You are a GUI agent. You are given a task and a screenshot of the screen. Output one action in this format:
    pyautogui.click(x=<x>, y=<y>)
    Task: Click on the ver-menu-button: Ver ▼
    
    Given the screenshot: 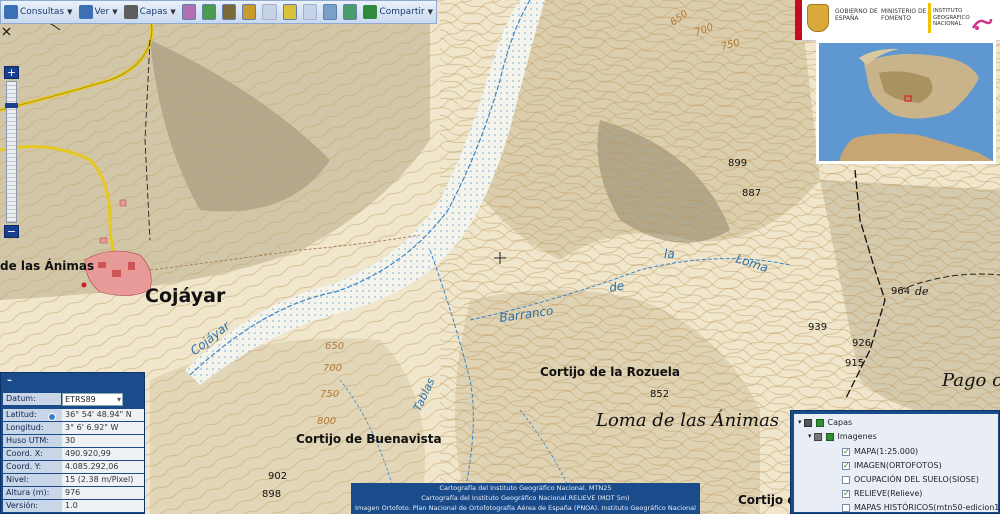 What is the action you would take?
    pyautogui.click(x=98, y=12)
    